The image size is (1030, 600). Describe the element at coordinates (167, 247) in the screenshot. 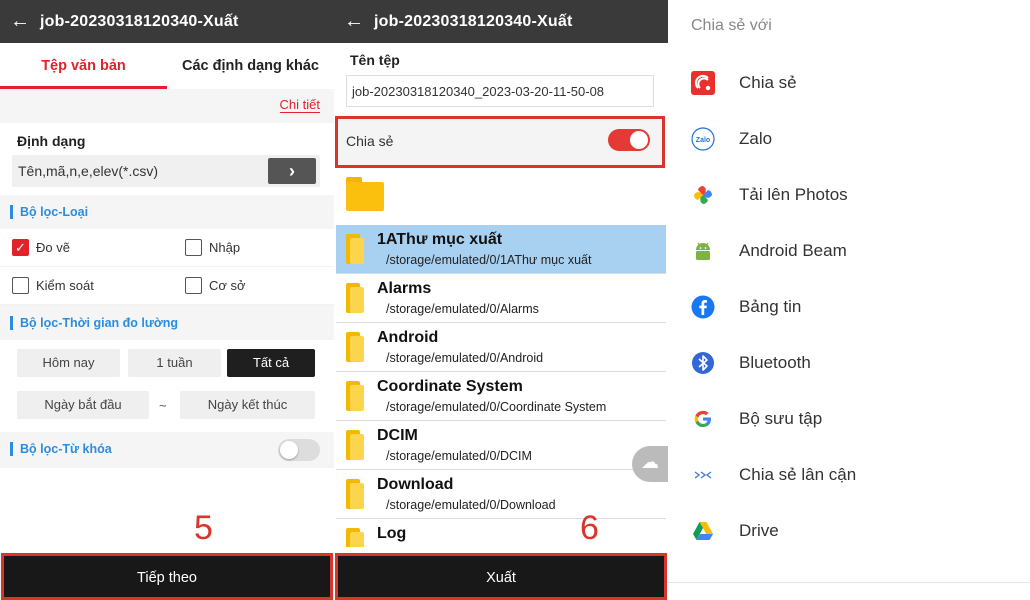

I see `checkbox-row-1: ✓ Đo vẽ Nhập` at that location.